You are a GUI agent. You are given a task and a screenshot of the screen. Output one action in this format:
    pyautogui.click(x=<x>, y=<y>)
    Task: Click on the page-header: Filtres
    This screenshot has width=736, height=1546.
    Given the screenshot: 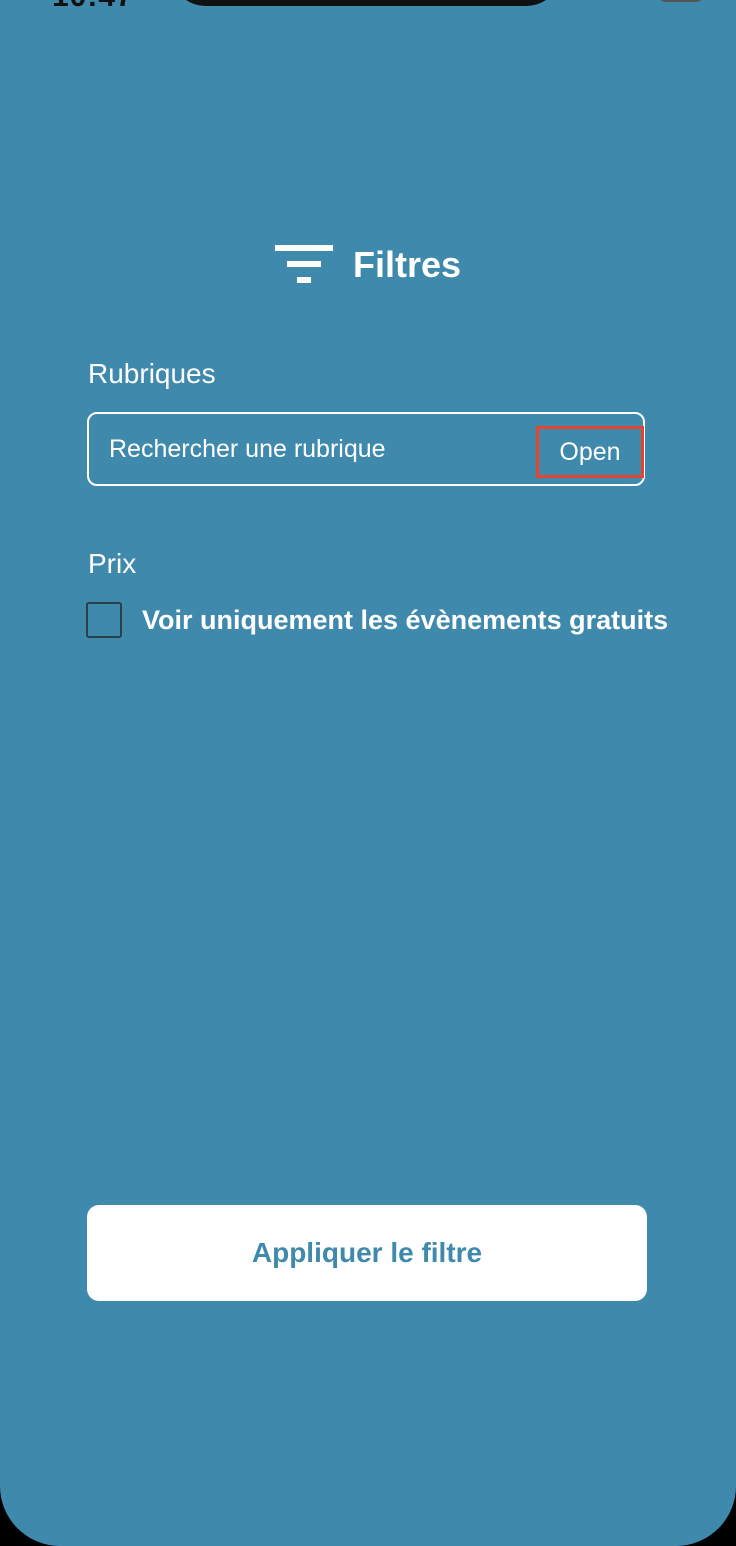 What is the action you would take?
    pyautogui.click(x=368, y=265)
    